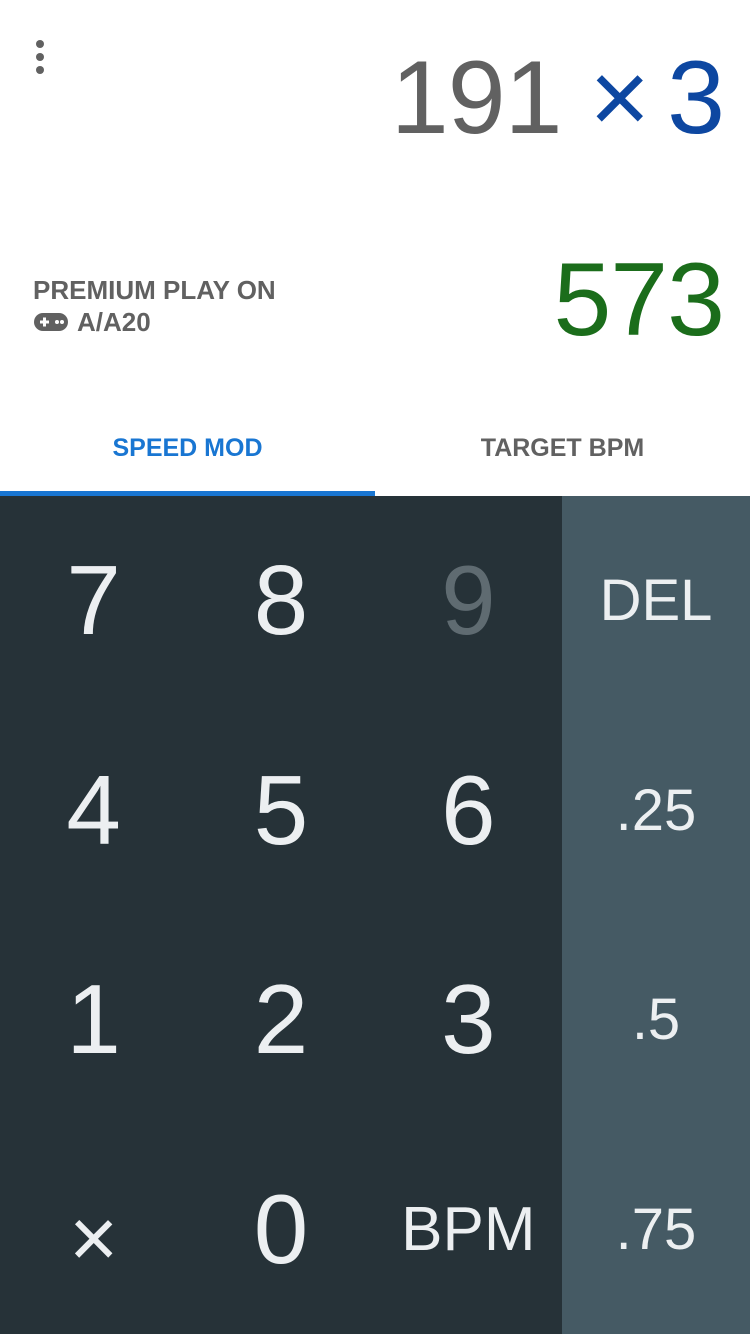  I want to click on expression-display: 191 × 3, so click(557, 98).